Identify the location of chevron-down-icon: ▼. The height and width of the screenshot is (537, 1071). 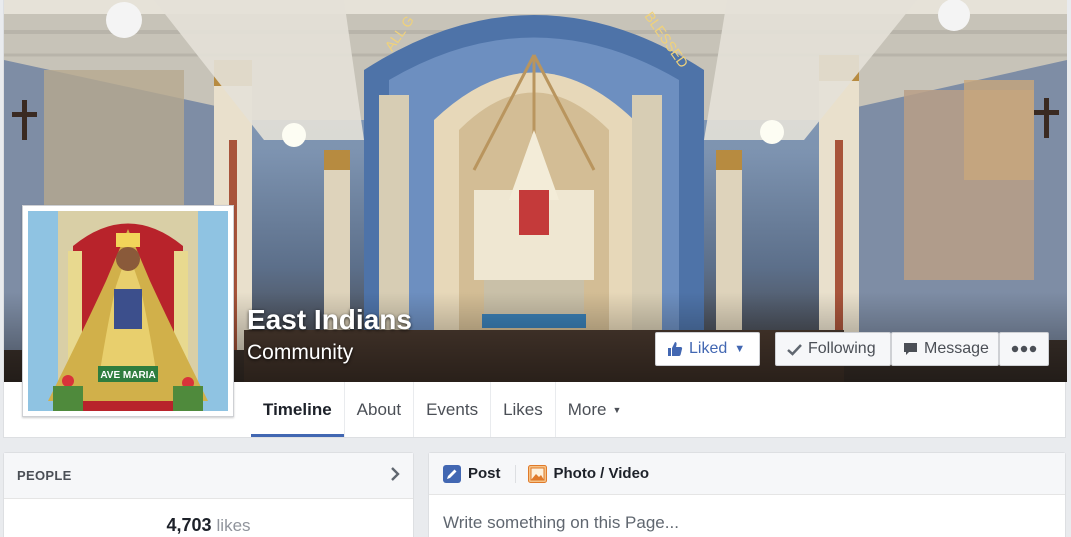
(740, 349).